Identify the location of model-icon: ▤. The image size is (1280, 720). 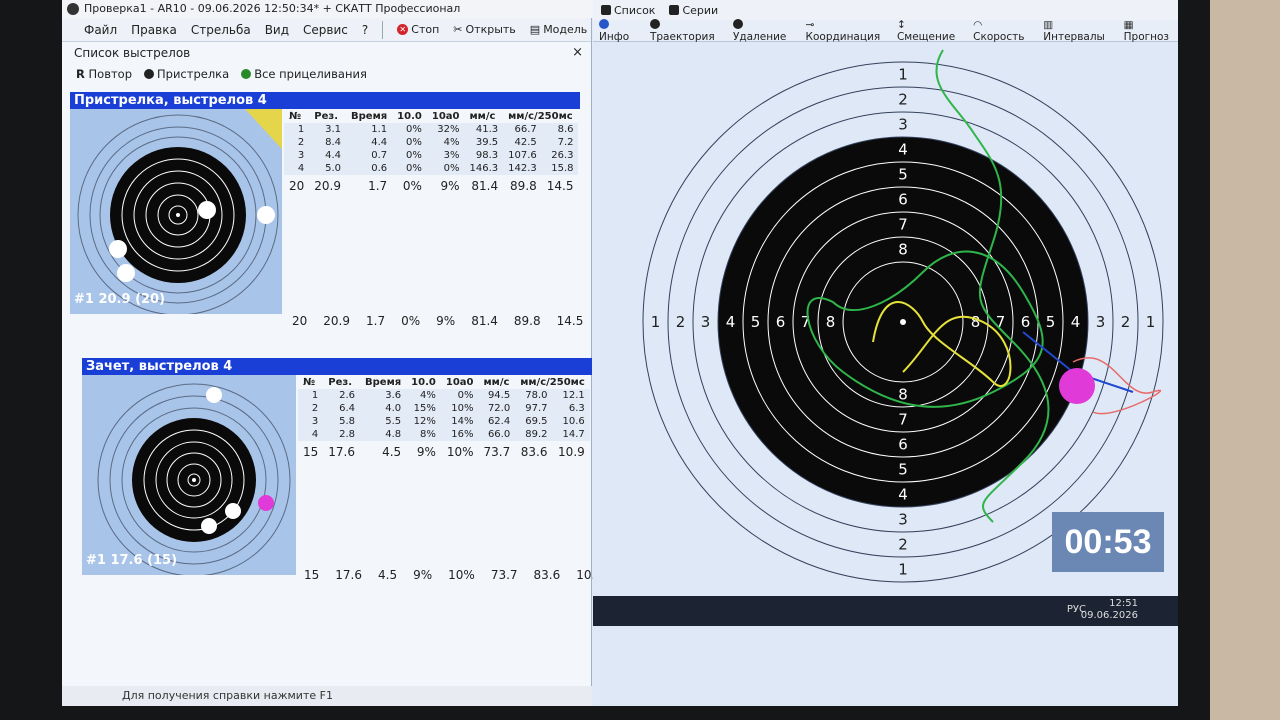
(535, 29).